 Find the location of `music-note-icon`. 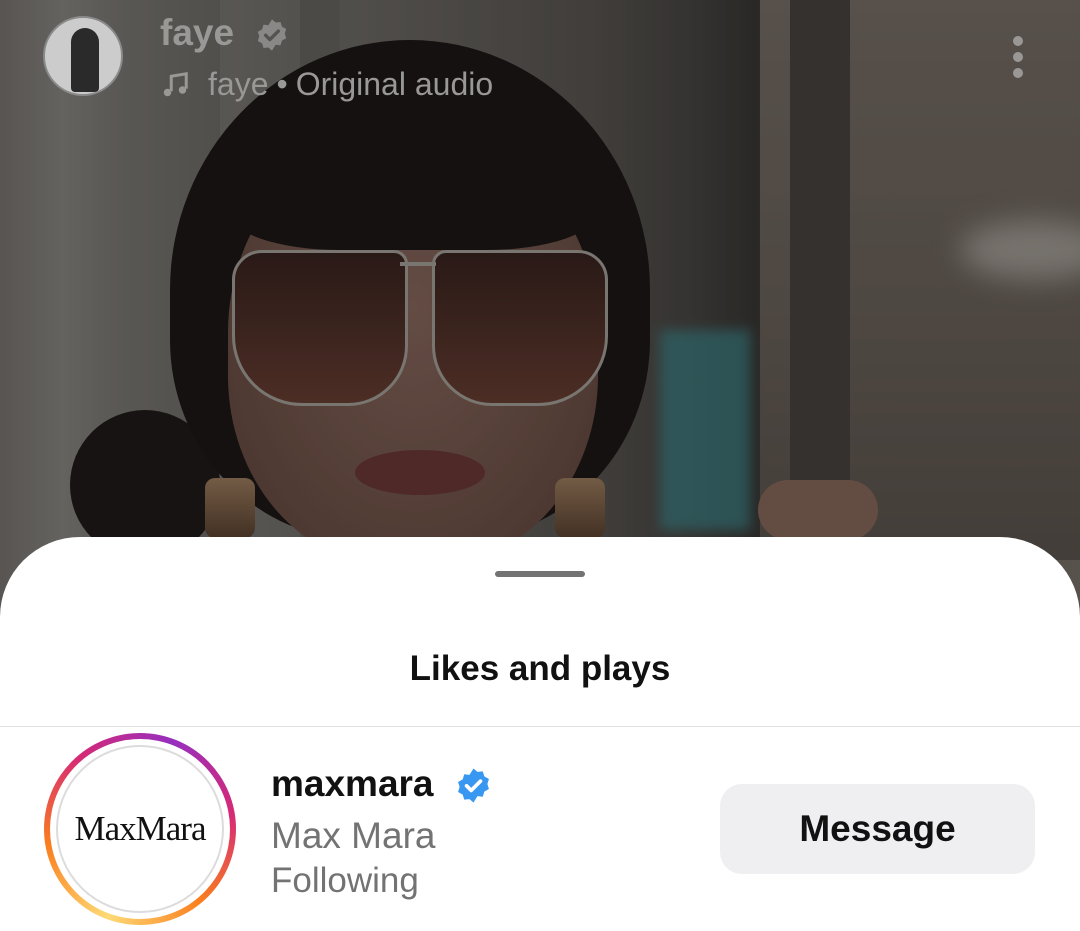

music-note-icon is located at coordinates (175, 83).